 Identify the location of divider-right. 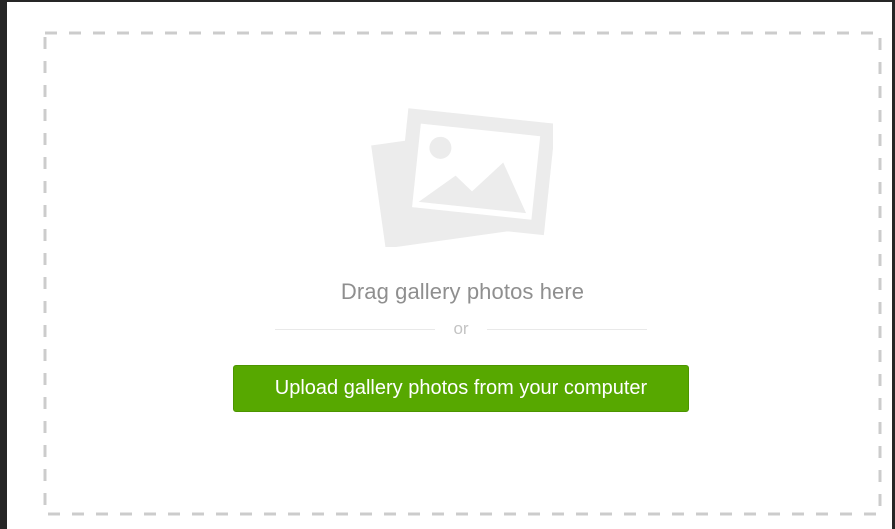
(567, 329).